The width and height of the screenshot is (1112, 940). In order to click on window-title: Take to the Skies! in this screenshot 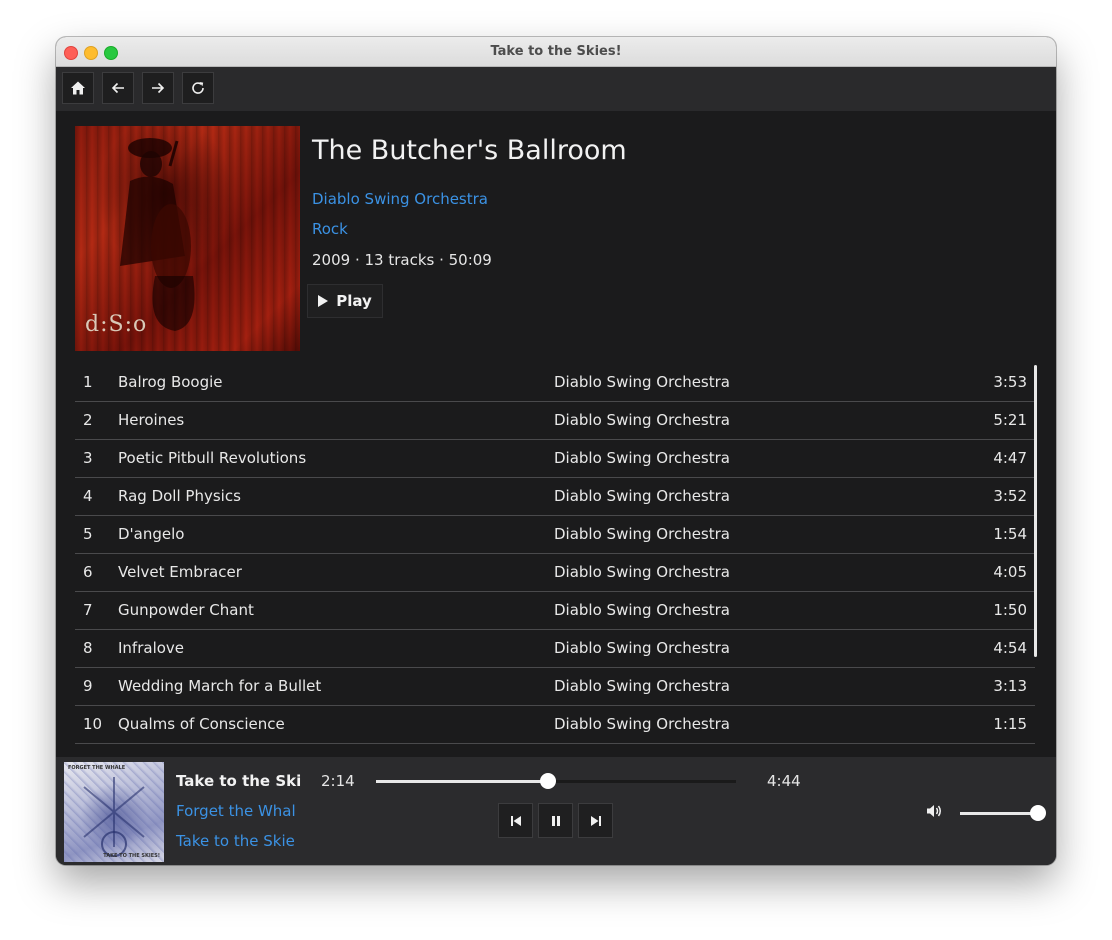, I will do `click(556, 51)`.